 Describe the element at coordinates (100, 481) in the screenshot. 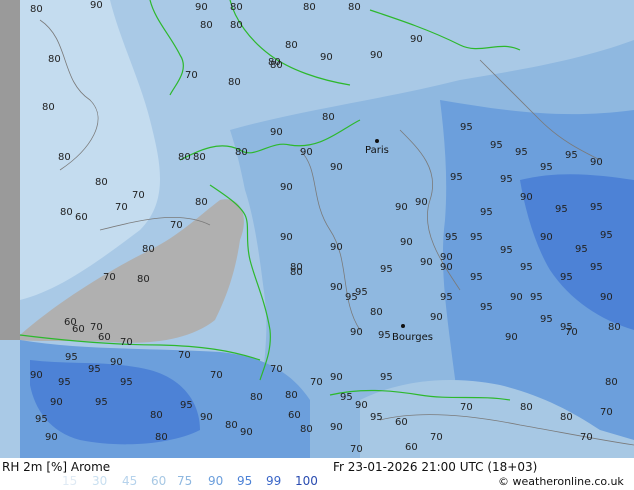

I see `scale-value: 30` at that location.